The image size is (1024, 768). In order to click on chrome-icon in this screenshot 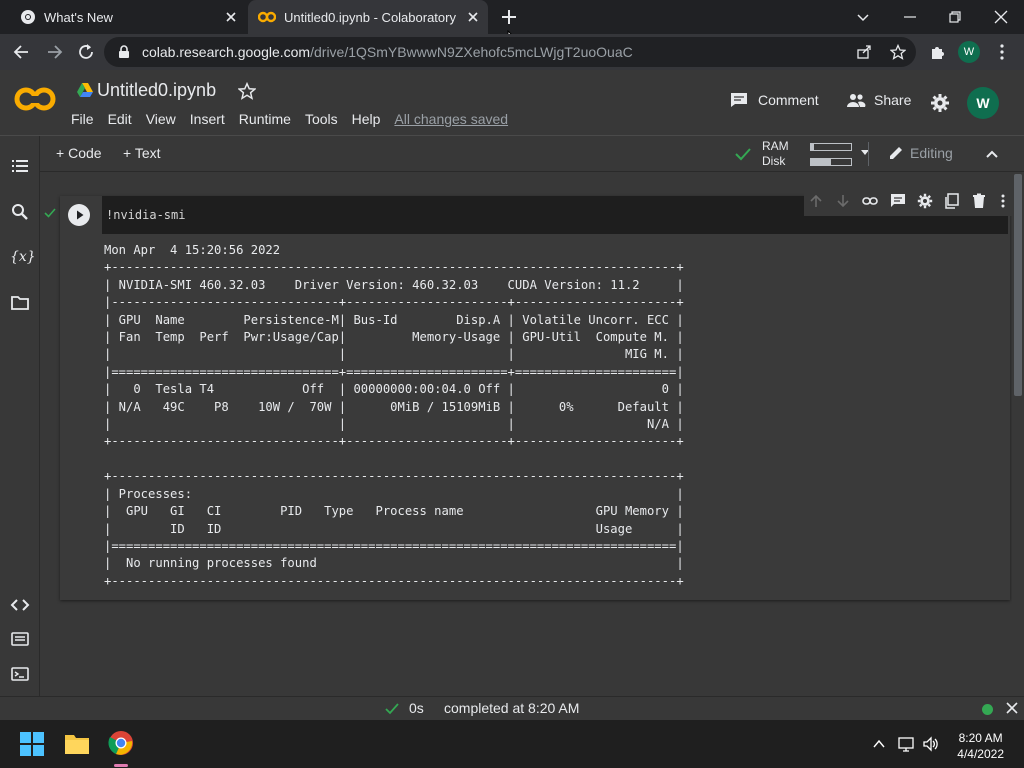, I will do `click(28, 17)`.